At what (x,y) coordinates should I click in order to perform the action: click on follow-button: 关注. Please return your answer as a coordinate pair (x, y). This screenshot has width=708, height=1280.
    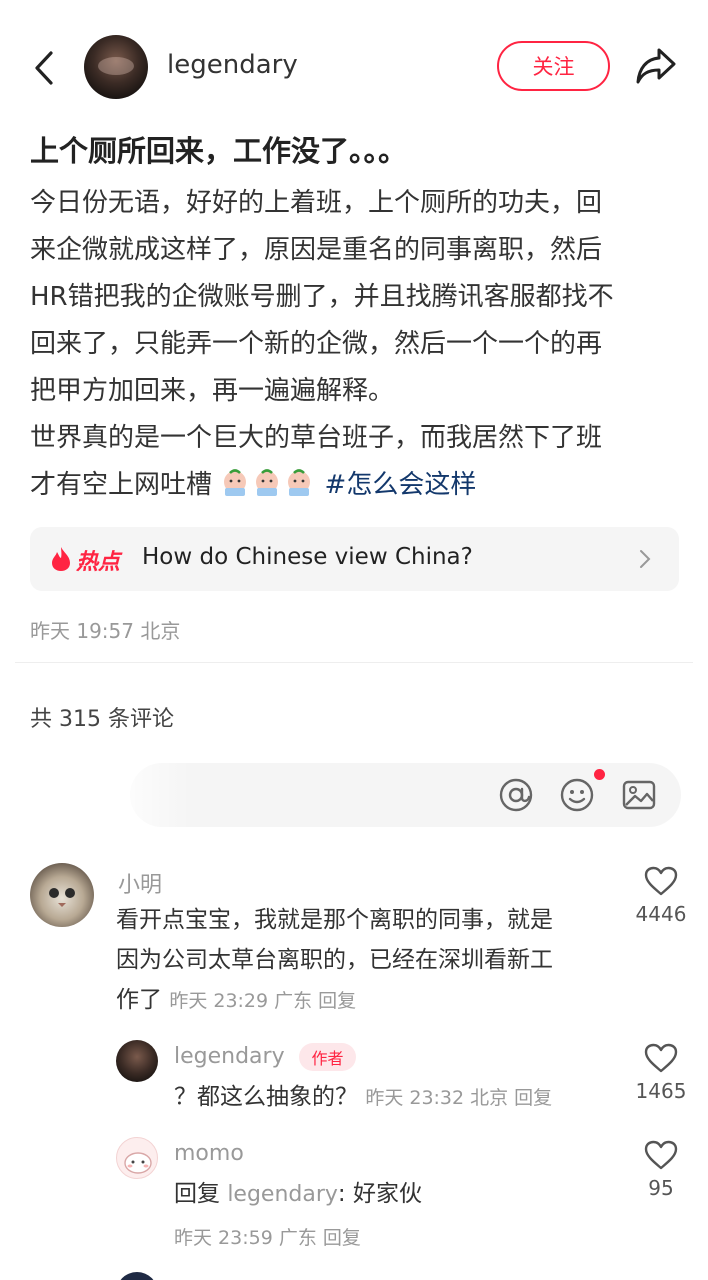
    Looking at the image, I should click on (553, 66).